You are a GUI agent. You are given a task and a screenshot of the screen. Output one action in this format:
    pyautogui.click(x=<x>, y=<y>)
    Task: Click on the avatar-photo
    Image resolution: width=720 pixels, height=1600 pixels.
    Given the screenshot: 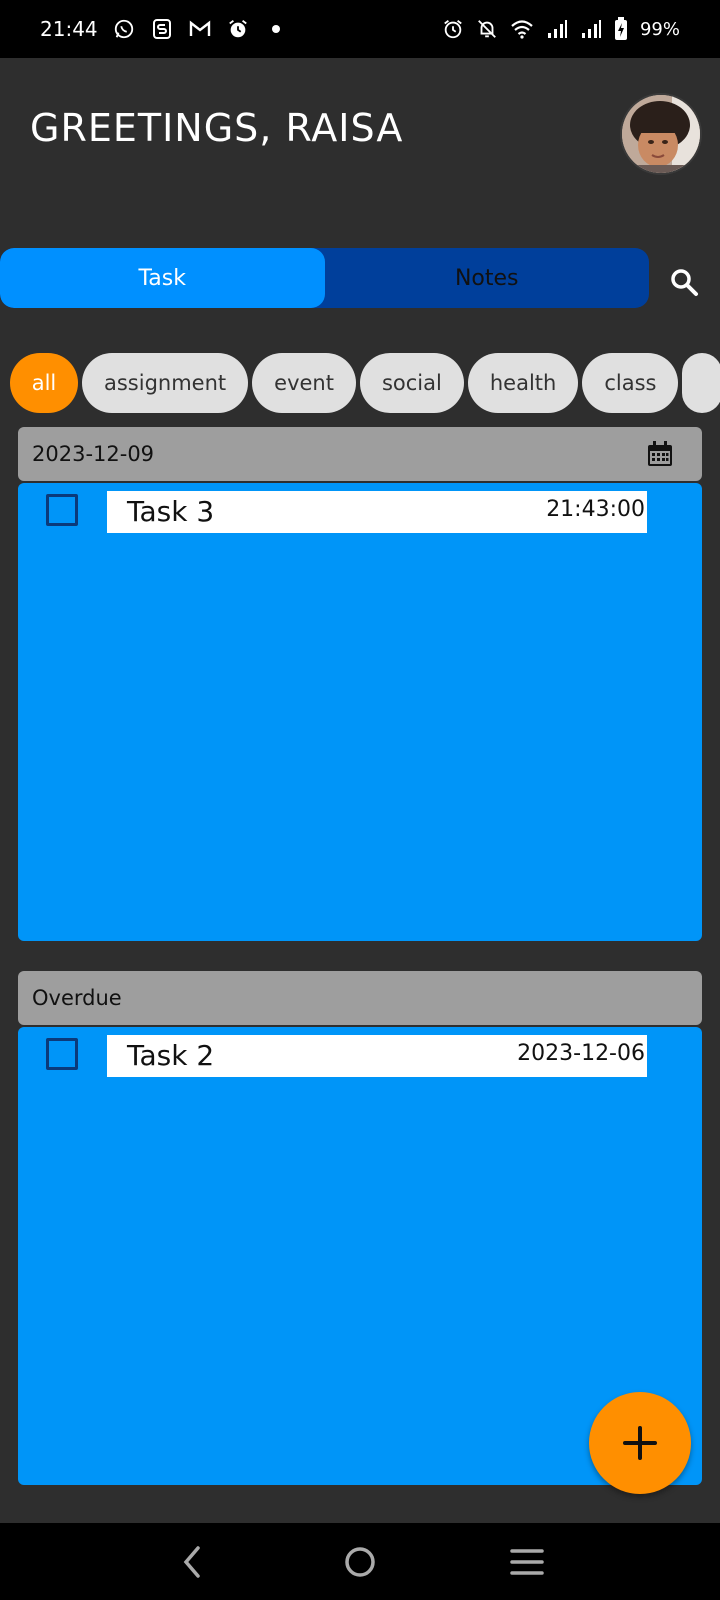 What is the action you would take?
    pyautogui.click(x=661, y=134)
    